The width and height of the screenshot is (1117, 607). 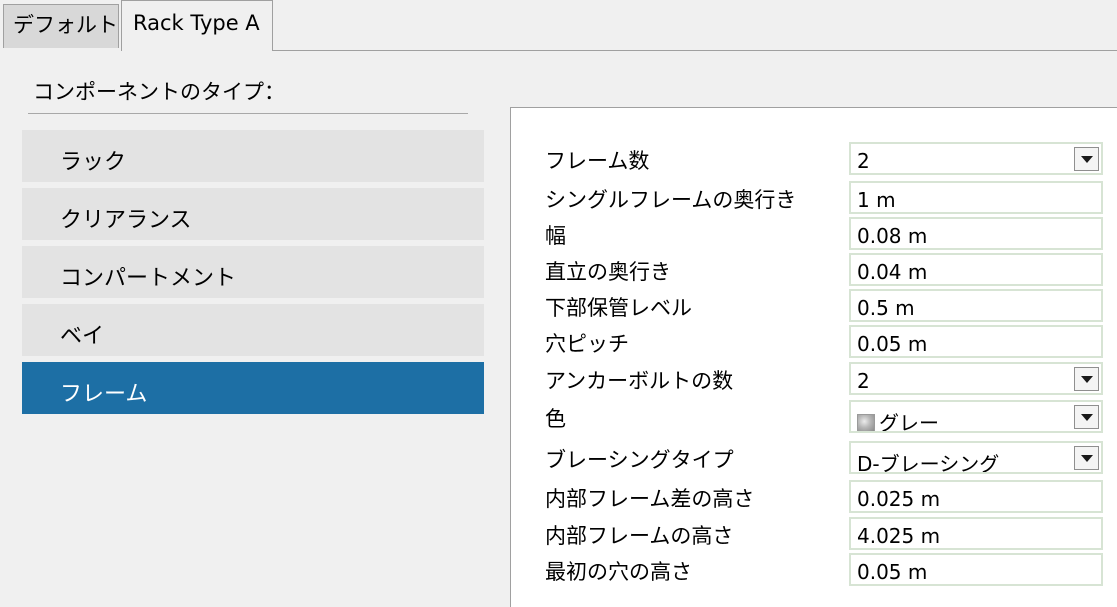 What do you see at coordinates (830, 497) in the screenshot?
I see `property-row-inner-frame-diff-height: 内部フレーム差の高さ 0.025 m` at bounding box center [830, 497].